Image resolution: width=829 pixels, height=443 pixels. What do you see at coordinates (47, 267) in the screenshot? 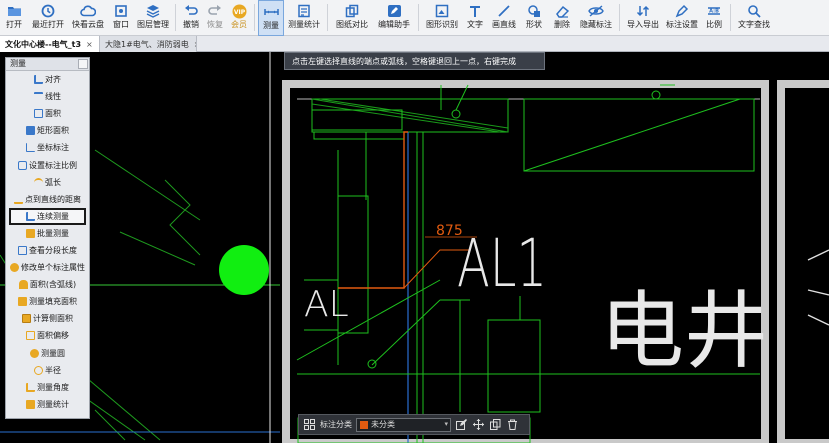
I see `panel-item-modify-annotation: 修改单个标注属性` at bounding box center [47, 267].